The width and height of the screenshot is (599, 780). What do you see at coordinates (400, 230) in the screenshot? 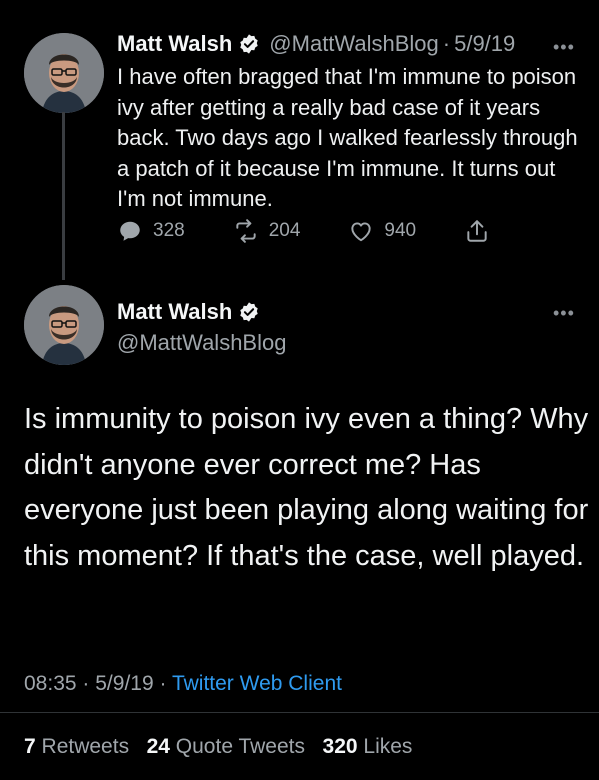
I see `like-count: 940` at bounding box center [400, 230].